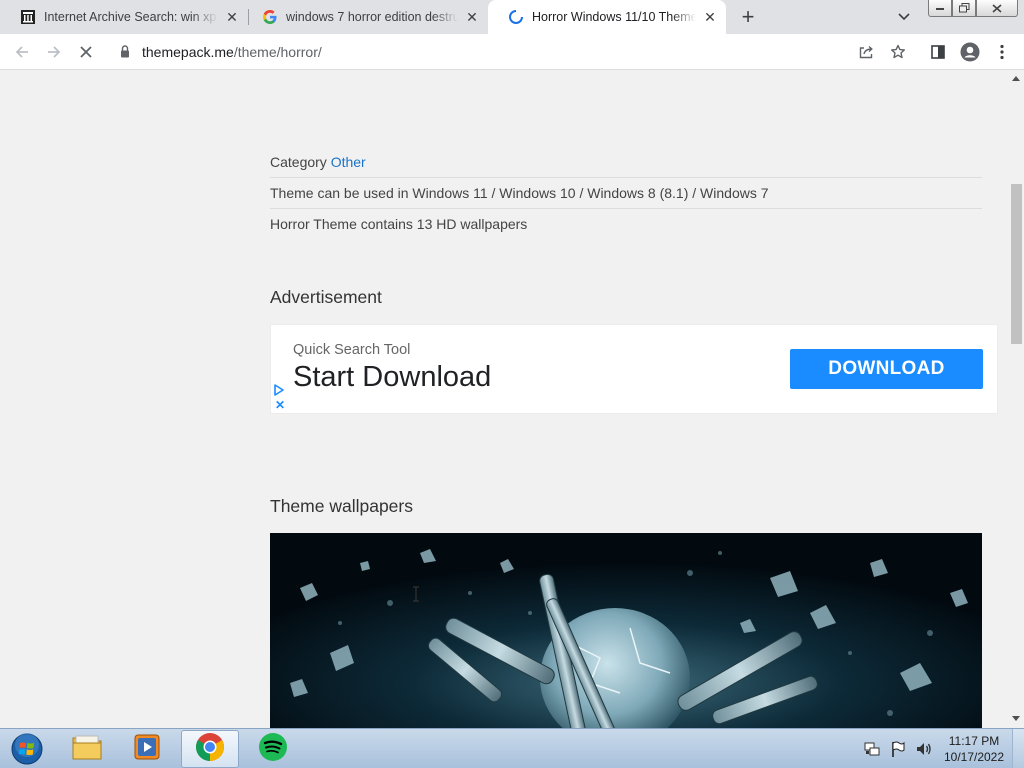 The height and width of the screenshot is (768, 1024). I want to click on clock-date: 10/17/2022, so click(974, 757).